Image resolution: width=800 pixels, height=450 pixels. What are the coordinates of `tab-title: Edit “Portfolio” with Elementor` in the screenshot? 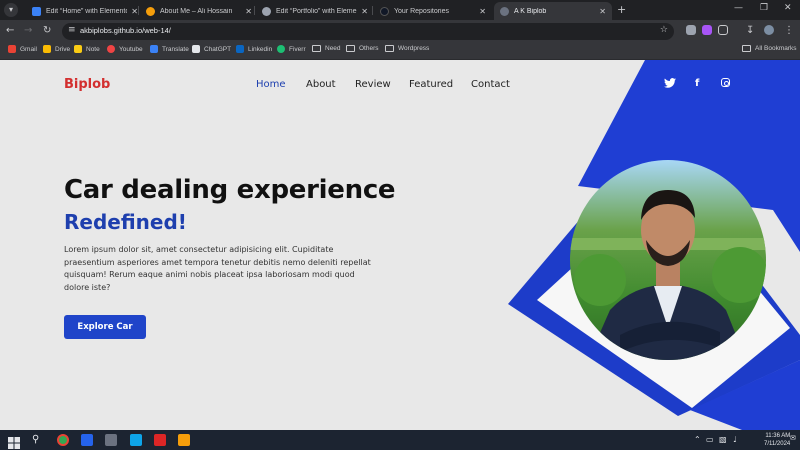 It's located at (316, 11).